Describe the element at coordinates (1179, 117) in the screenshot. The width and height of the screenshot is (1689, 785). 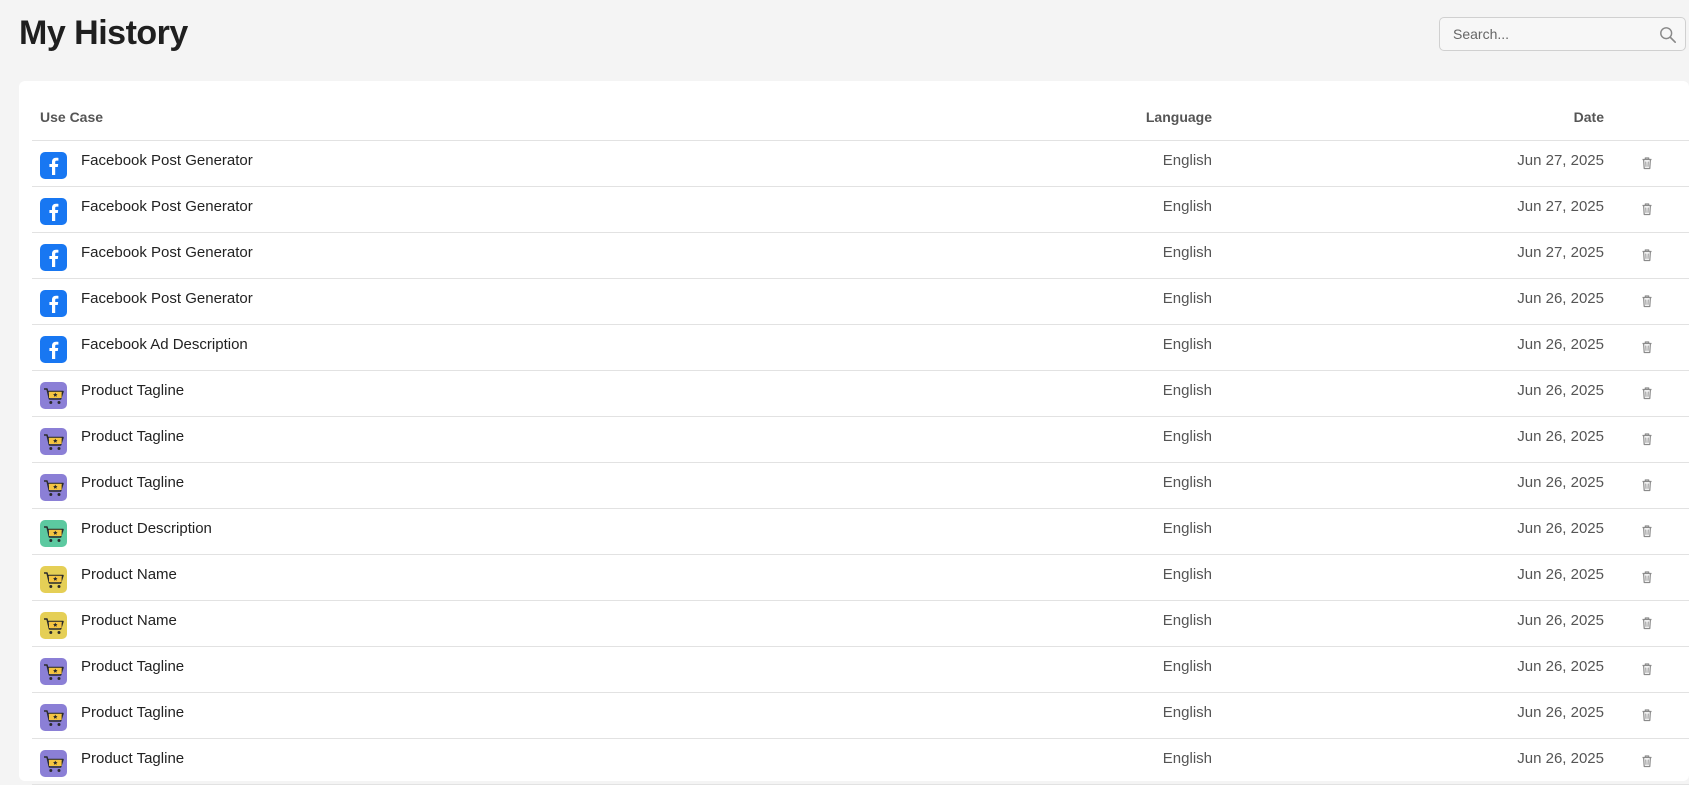
I see `column-header-language: Language` at that location.